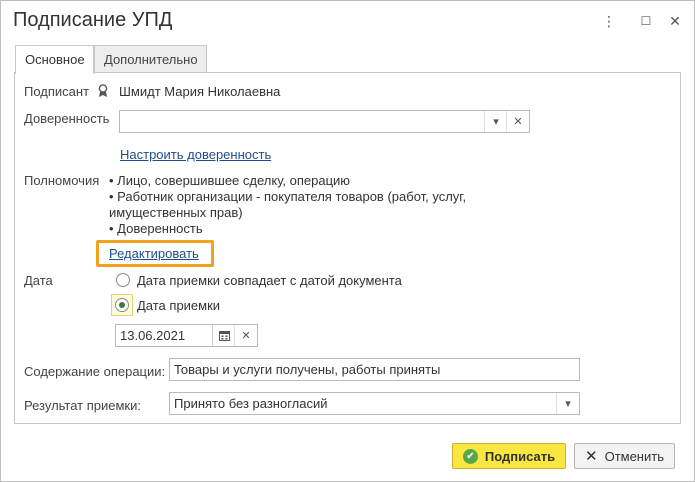 The width and height of the screenshot is (695, 482). I want to click on maximize-icon: ☐, so click(646, 21).